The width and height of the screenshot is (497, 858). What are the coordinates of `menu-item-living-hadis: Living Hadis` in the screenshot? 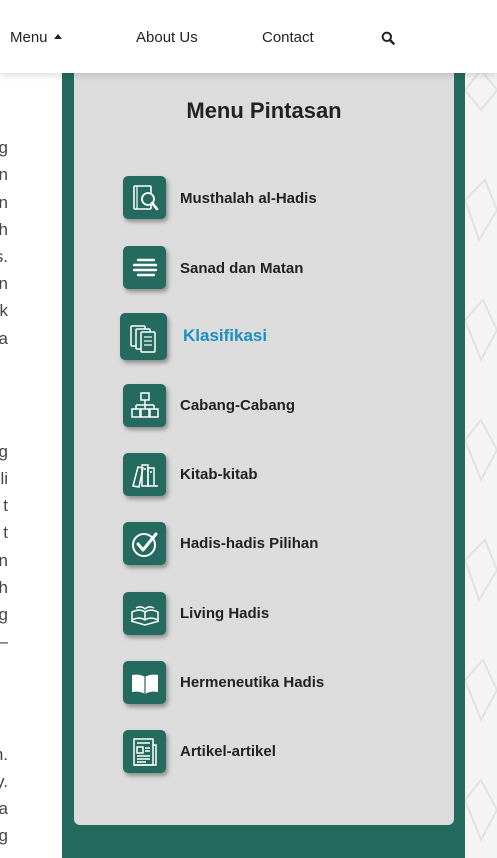 It's located at (248, 617).